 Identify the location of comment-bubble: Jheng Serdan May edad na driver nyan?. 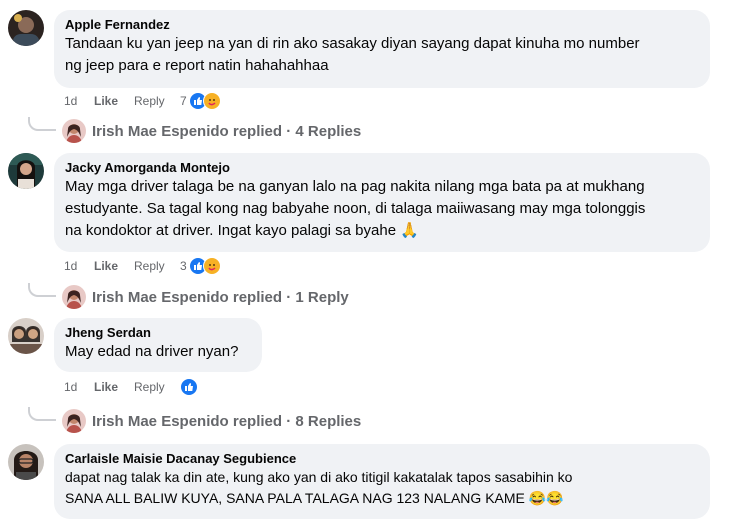
(158, 345).